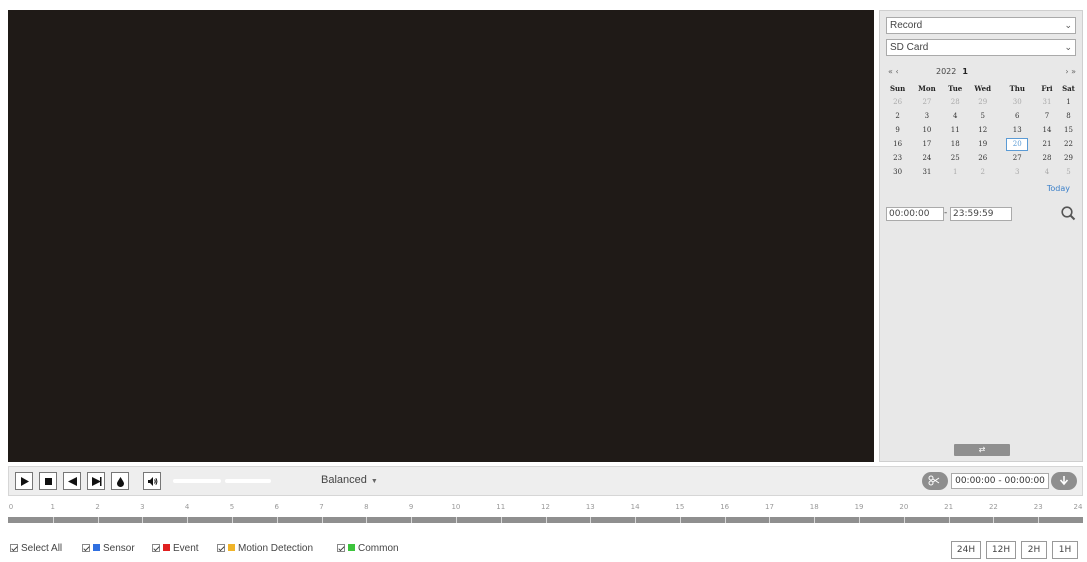 The width and height of the screenshot is (1087, 562). What do you see at coordinates (983, 144) in the screenshot?
I see `calendar-day: 19` at bounding box center [983, 144].